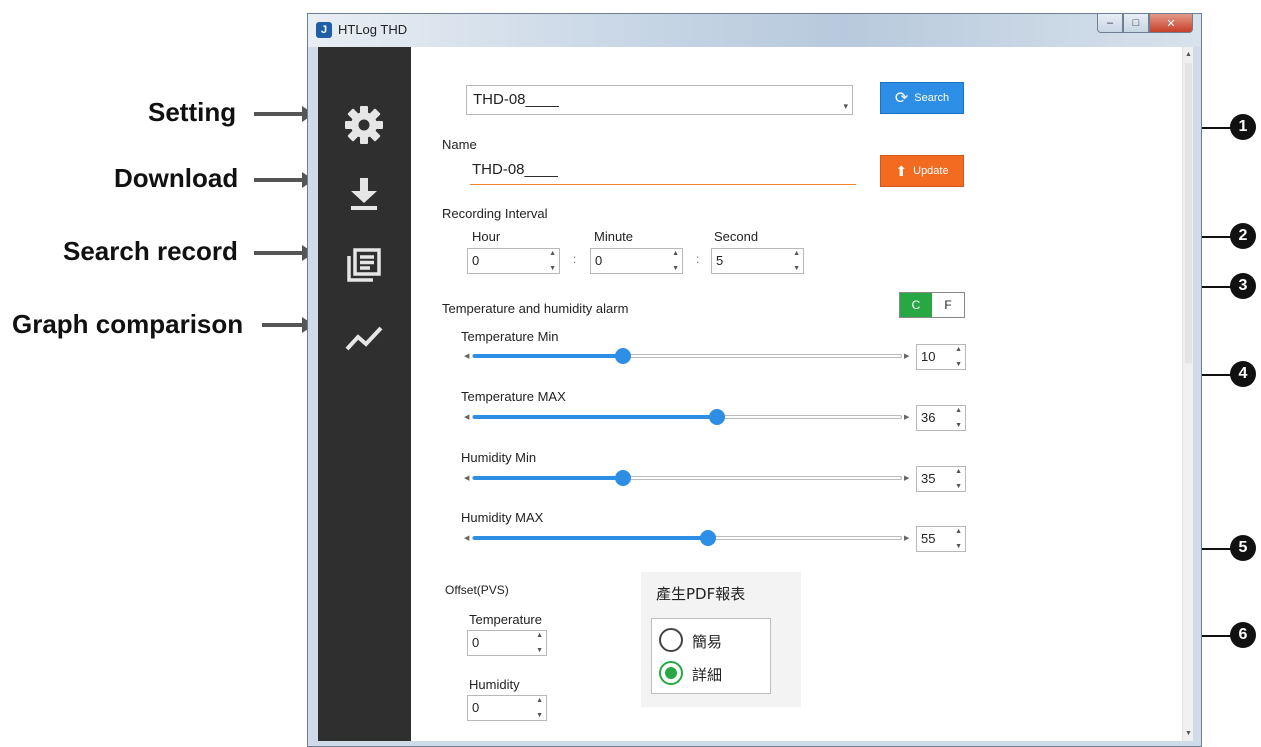  I want to click on offset-humidity-stepper: 0 ▲ ▼, so click(507, 708).